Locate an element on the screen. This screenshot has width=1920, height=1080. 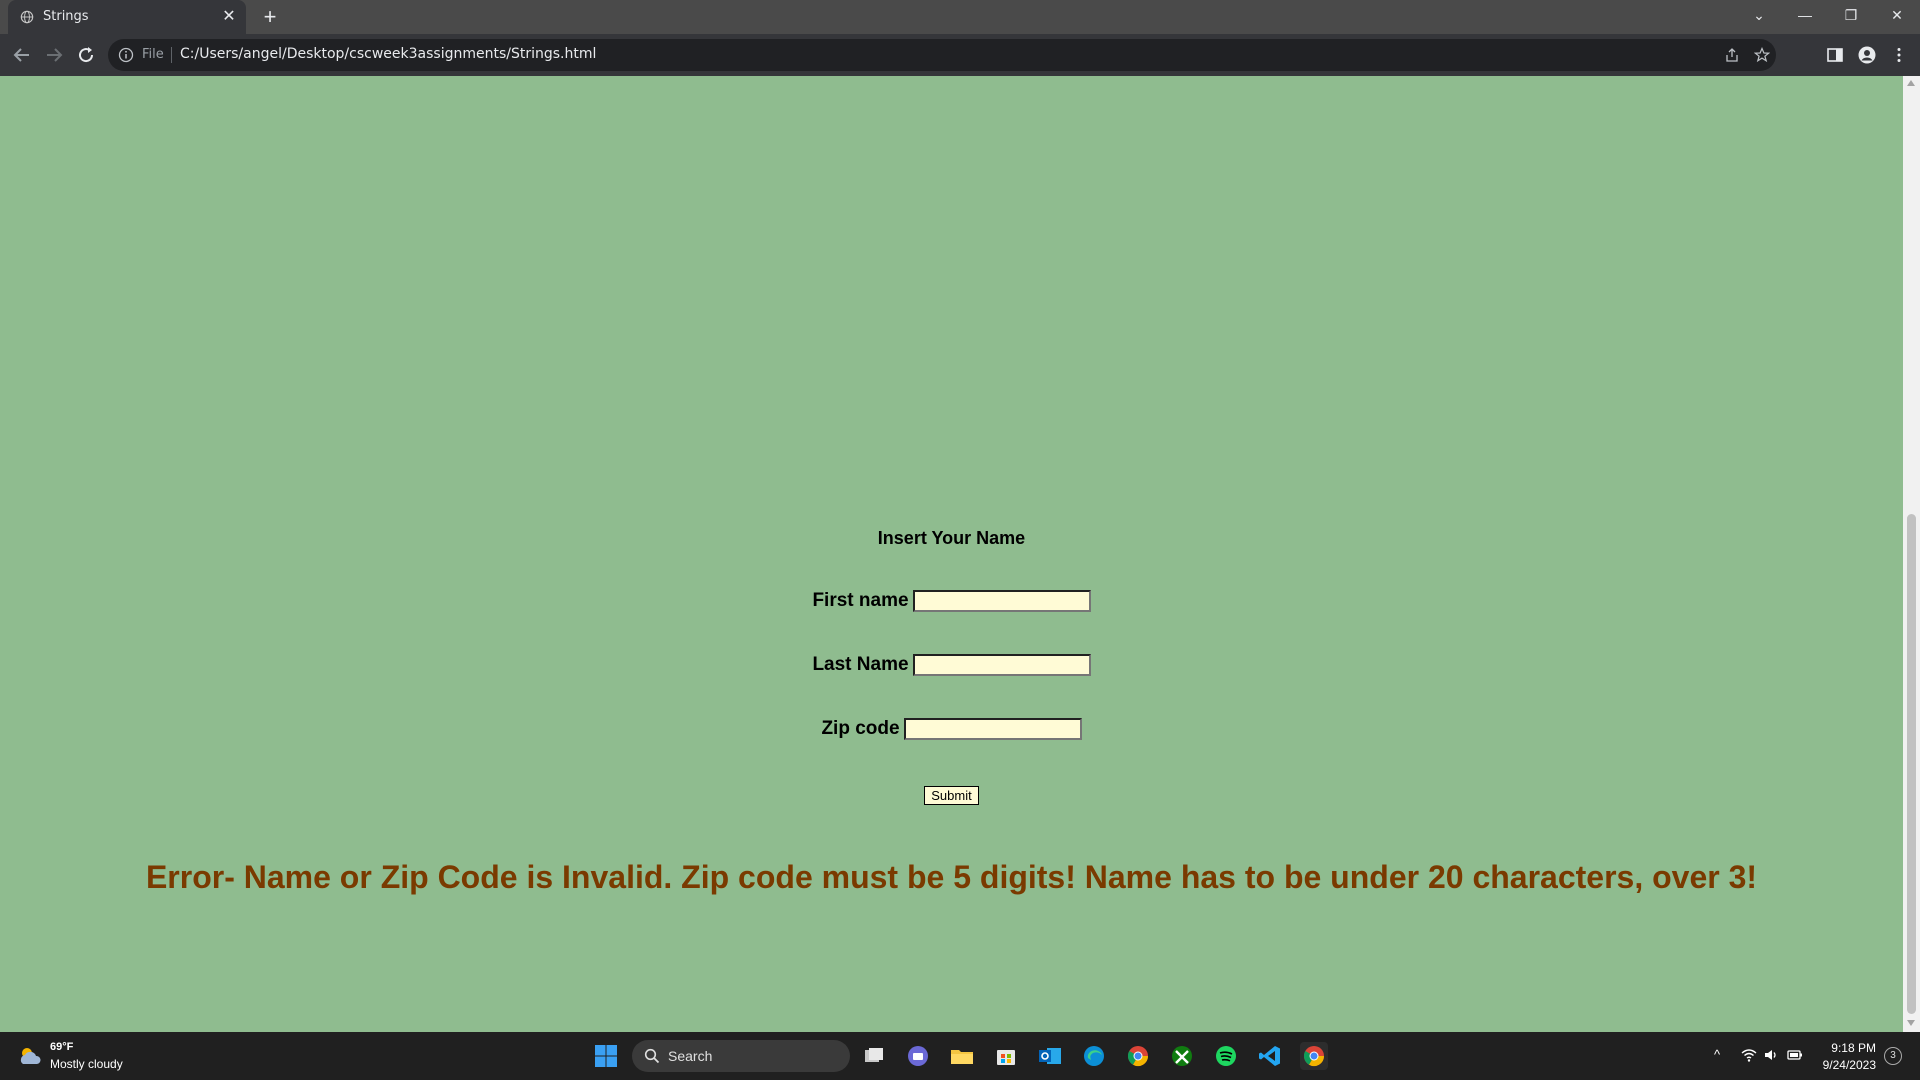
first-name-label: First name is located at coordinates (860, 600).